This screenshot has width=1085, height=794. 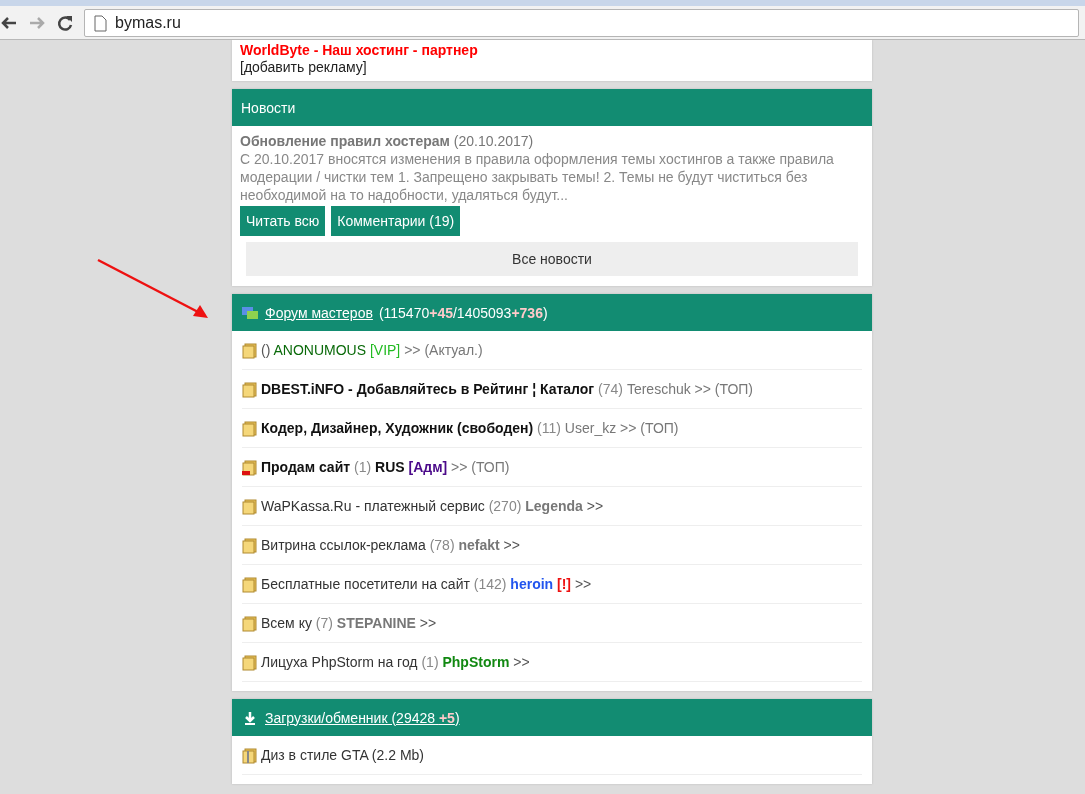 I want to click on topic-link: () ANONUMOUS [VIP] >> (Актуал.), so click(x=372, y=350).